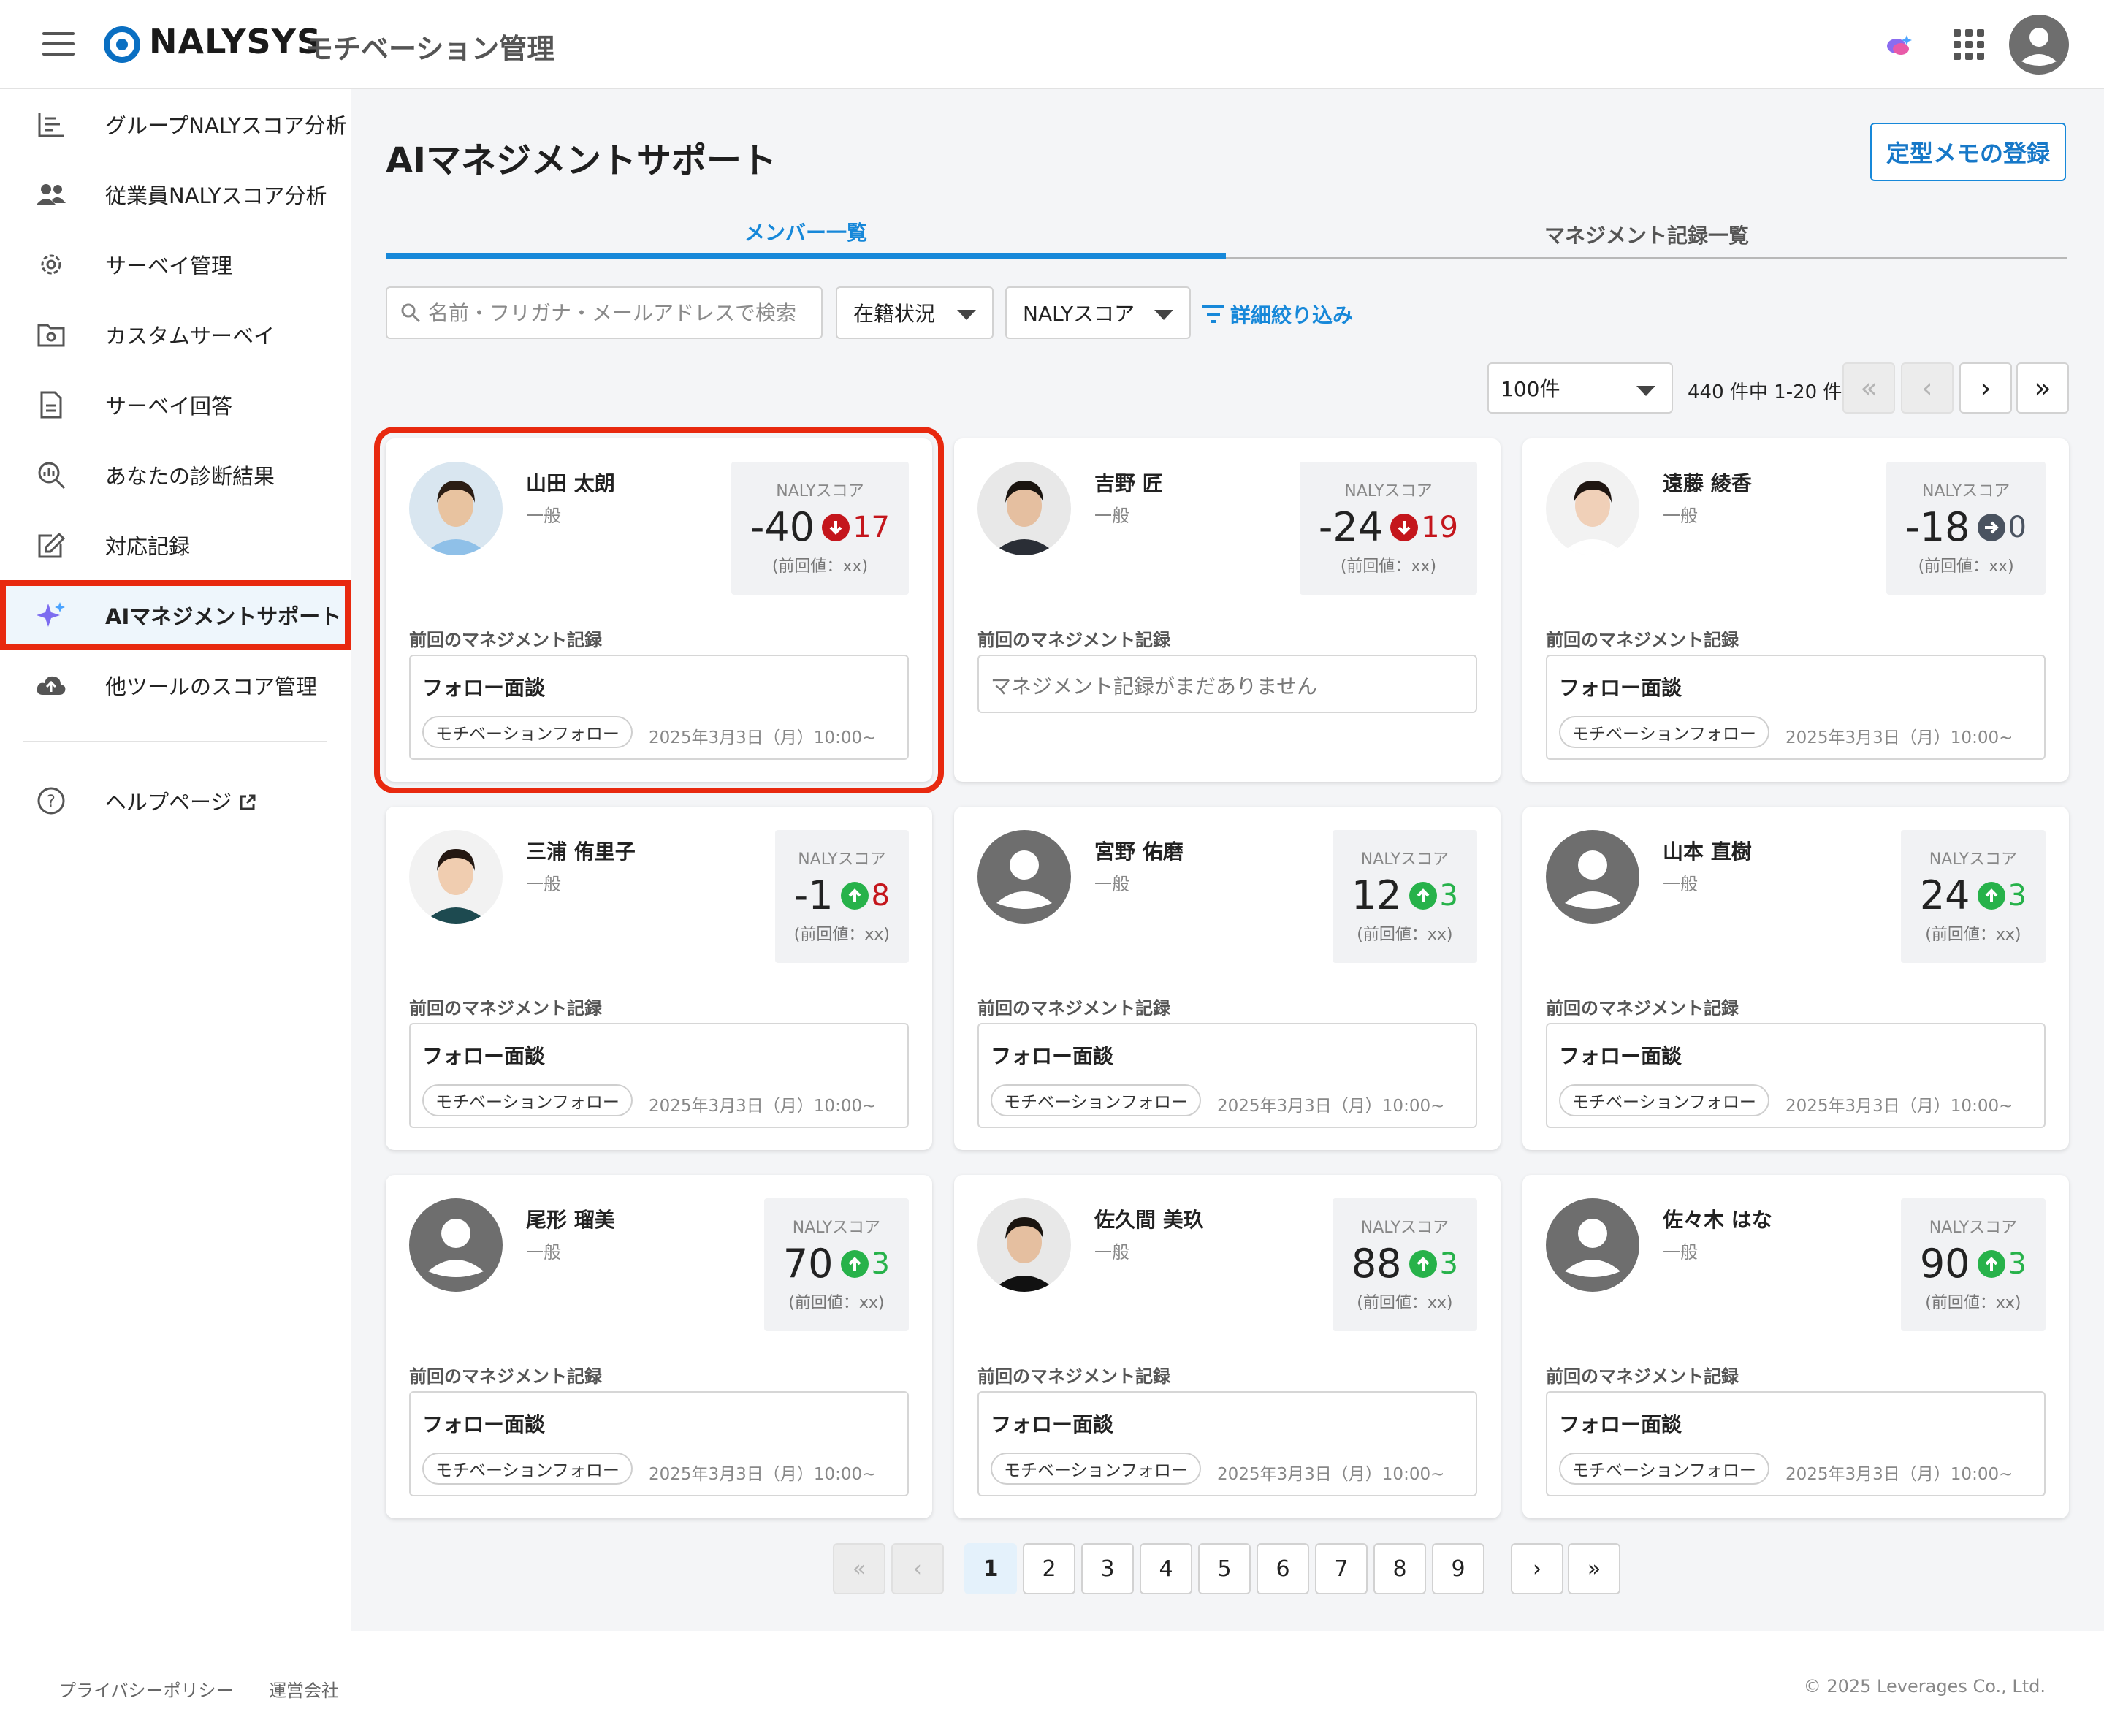 The image size is (2104, 1736). I want to click on sidebar-item-group-score: グループNALYスコア分析, so click(175, 124).